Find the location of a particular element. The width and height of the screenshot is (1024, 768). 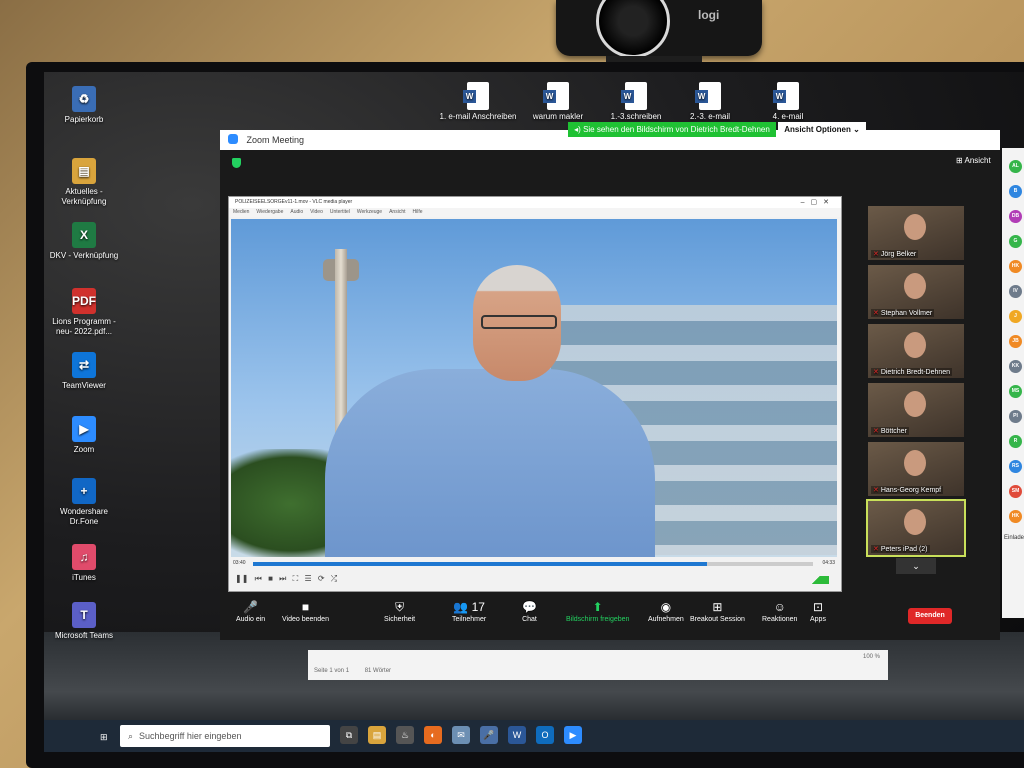

participant-avatar: B is located at coordinates (1015, 191).